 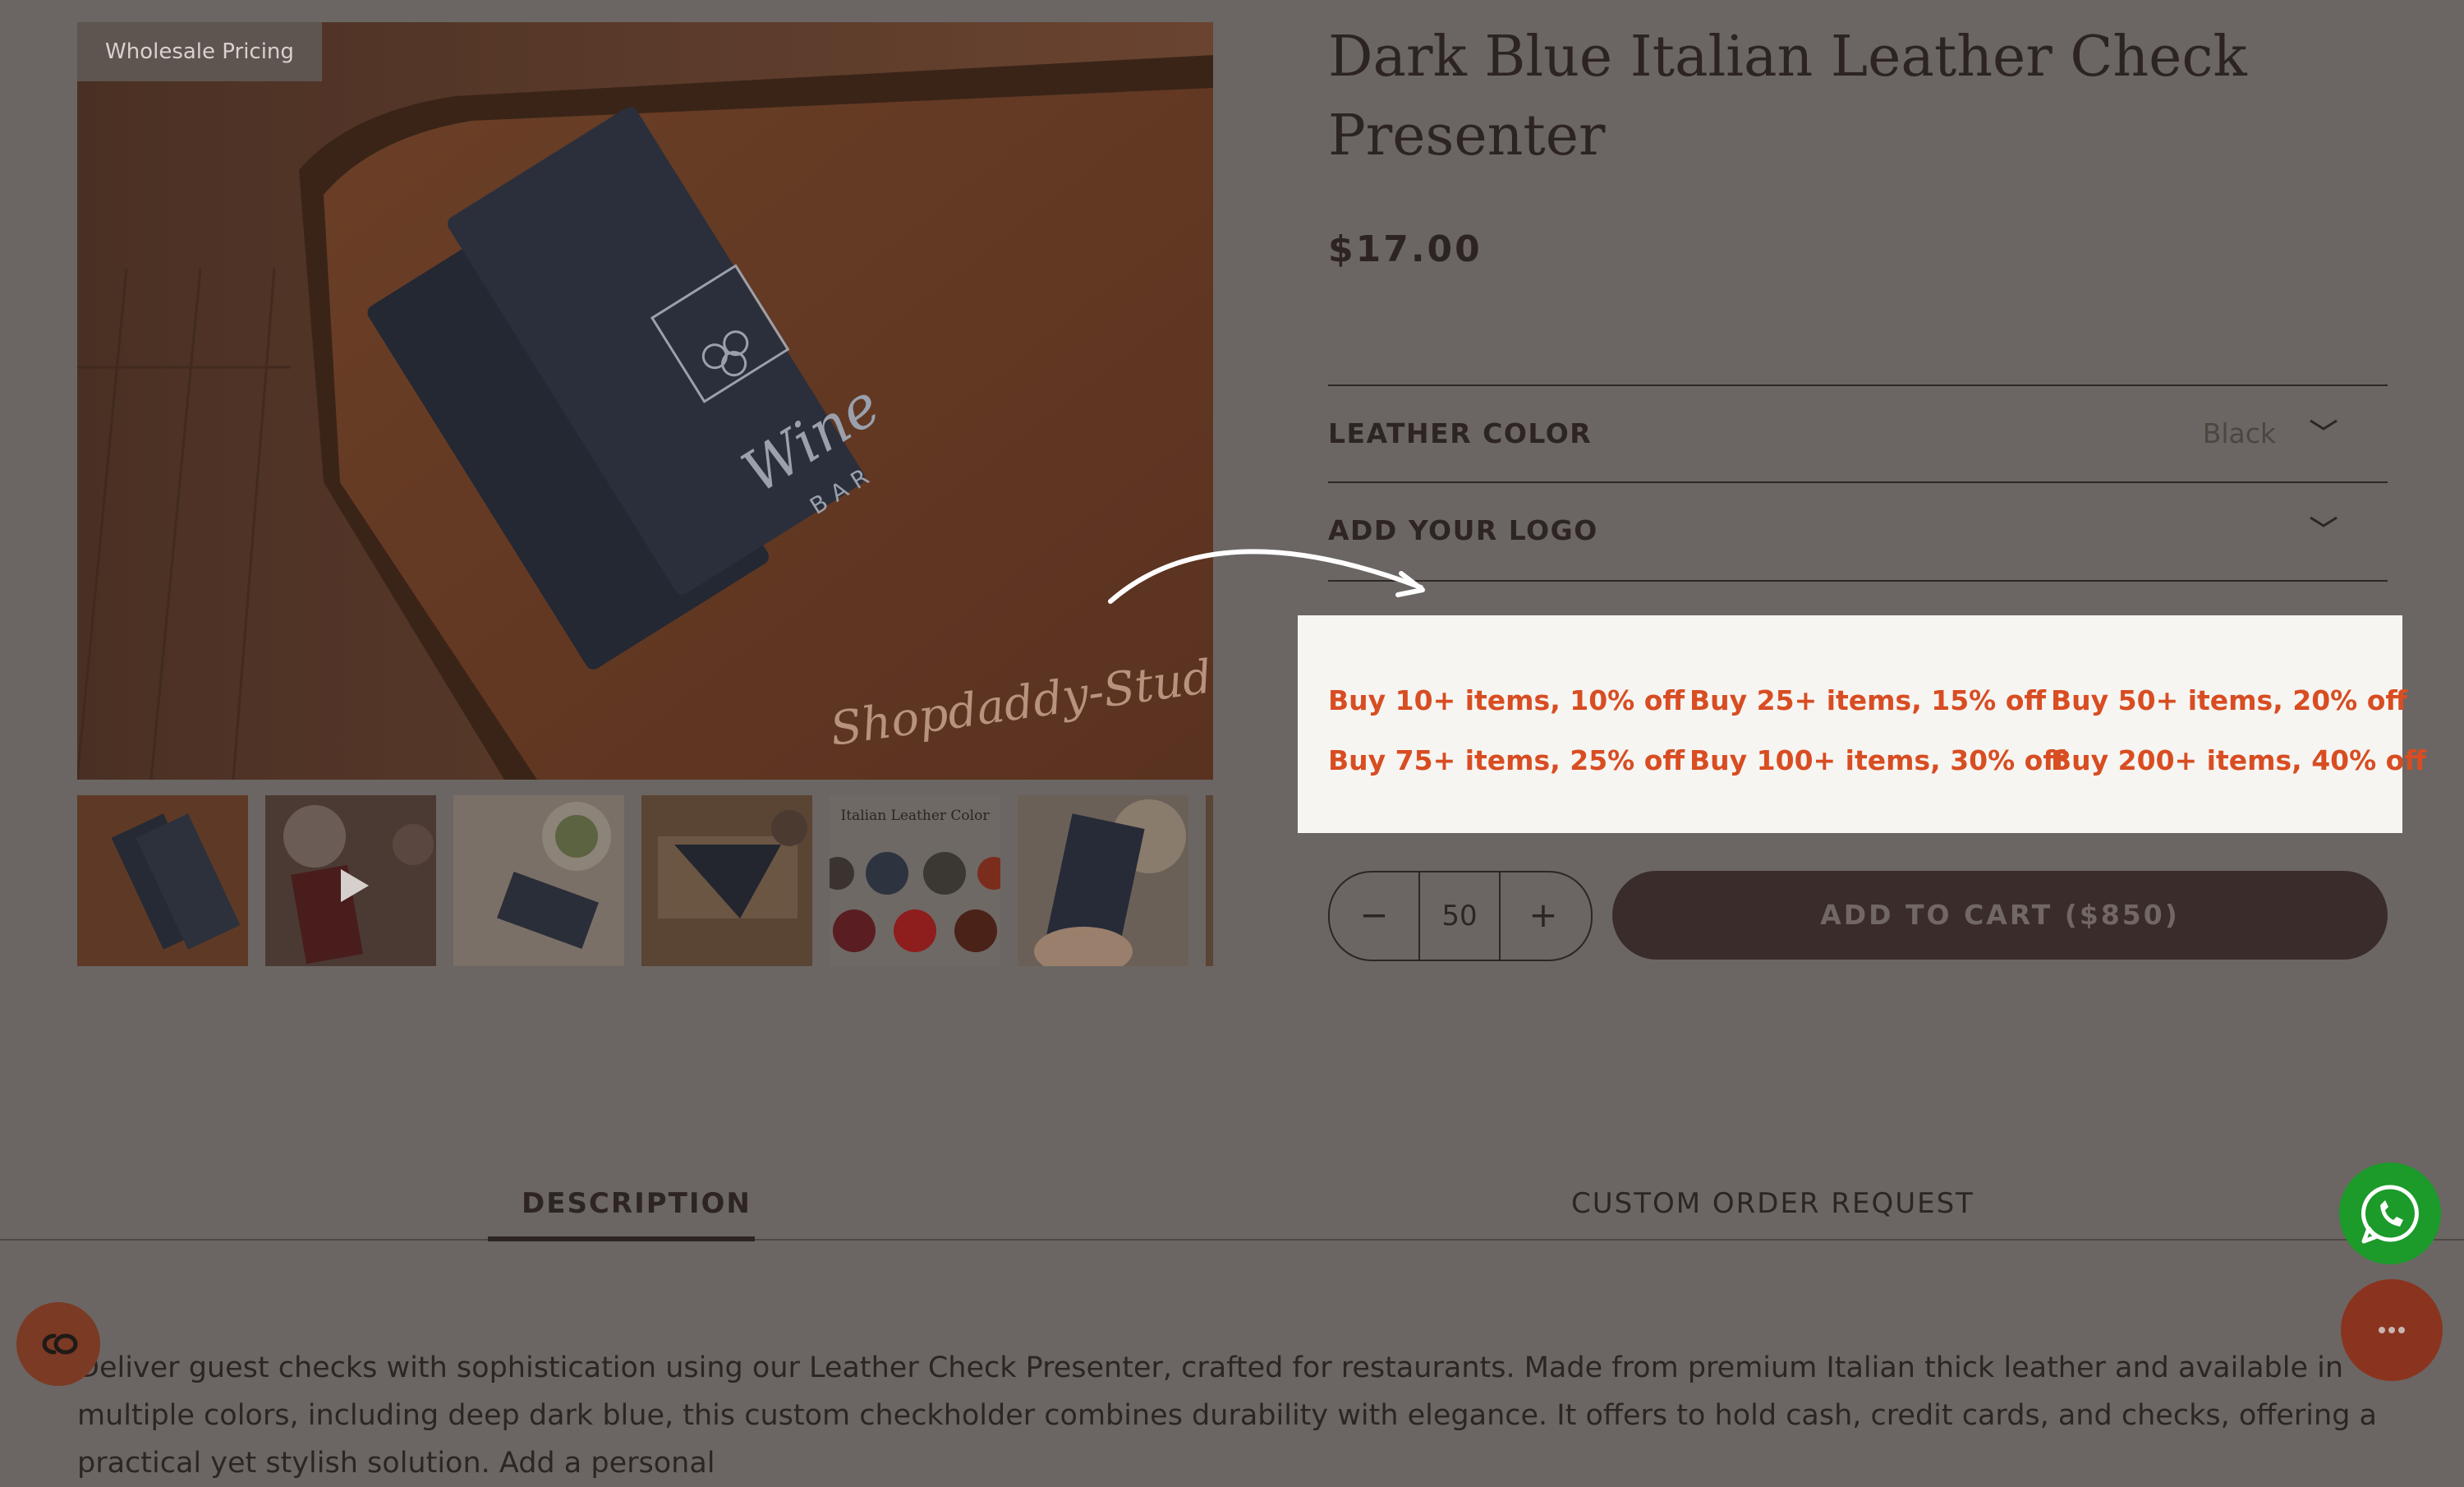 What do you see at coordinates (1772, 1203) in the screenshot?
I see `tab-custom-order-request: CUSTOM ORDER REQUEST` at bounding box center [1772, 1203].